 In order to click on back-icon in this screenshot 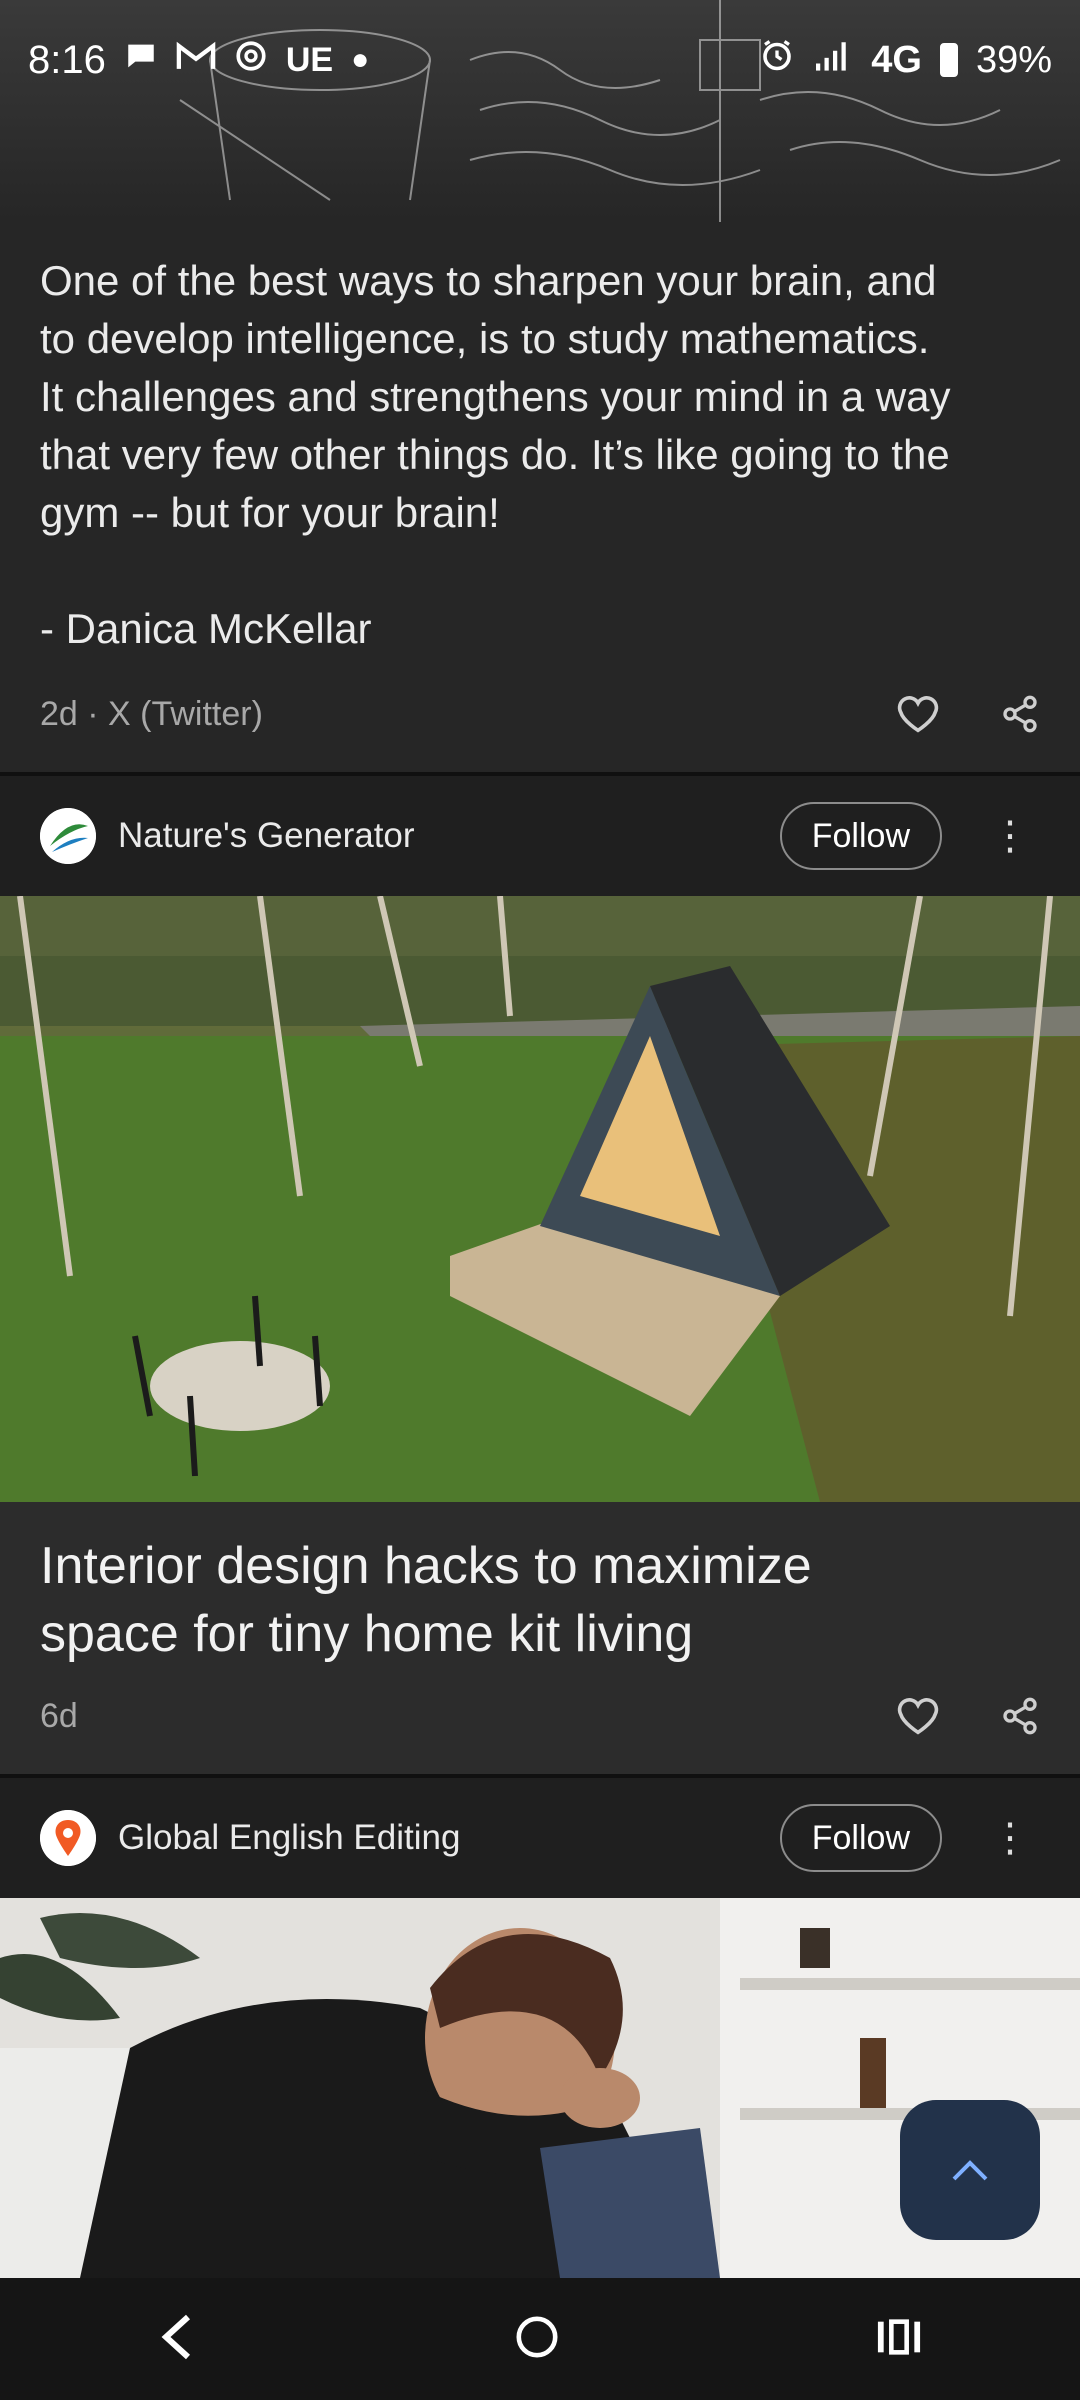, I will do `click(178, 2339)`.